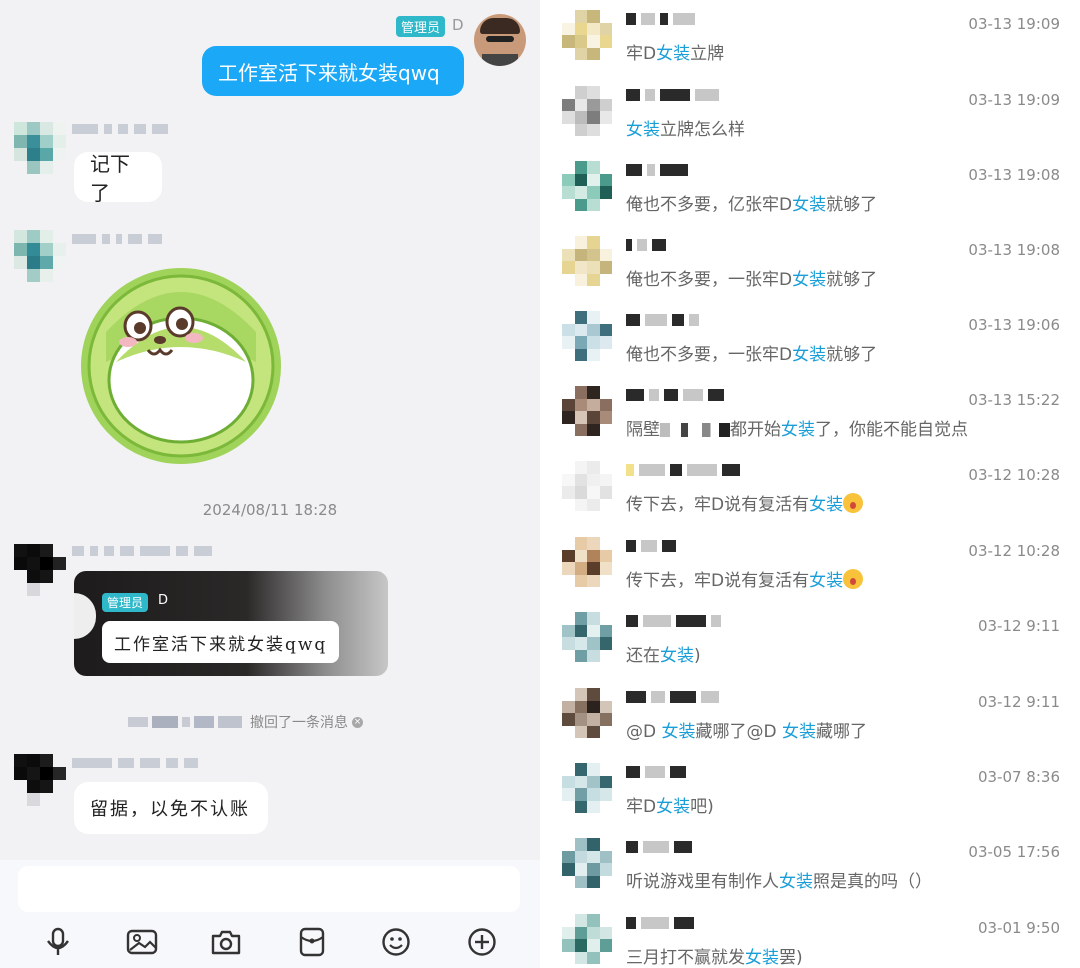 This screenshot has height=968, width=1080. What do you see at coordinates (643, 430) in the screenshot?
I see `snippet-text: 隔壁` at bounding box center [643, 430].